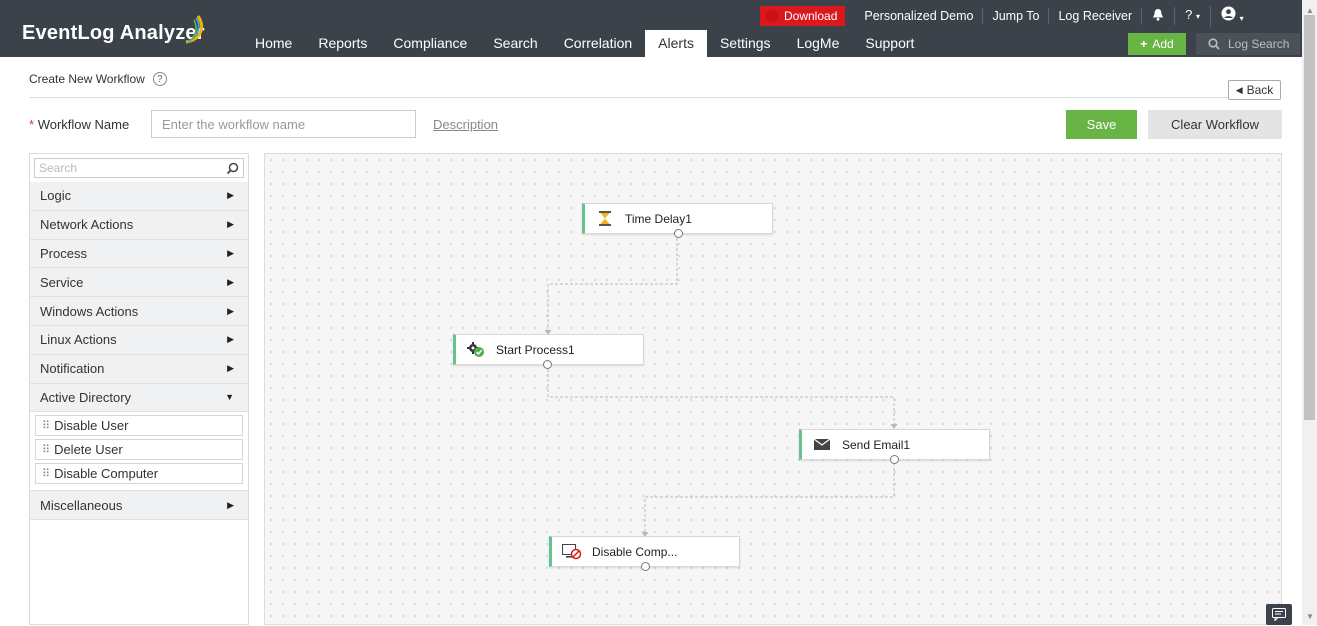  I want to click on chevron-left-icon: ◀, so click(1239, 89).